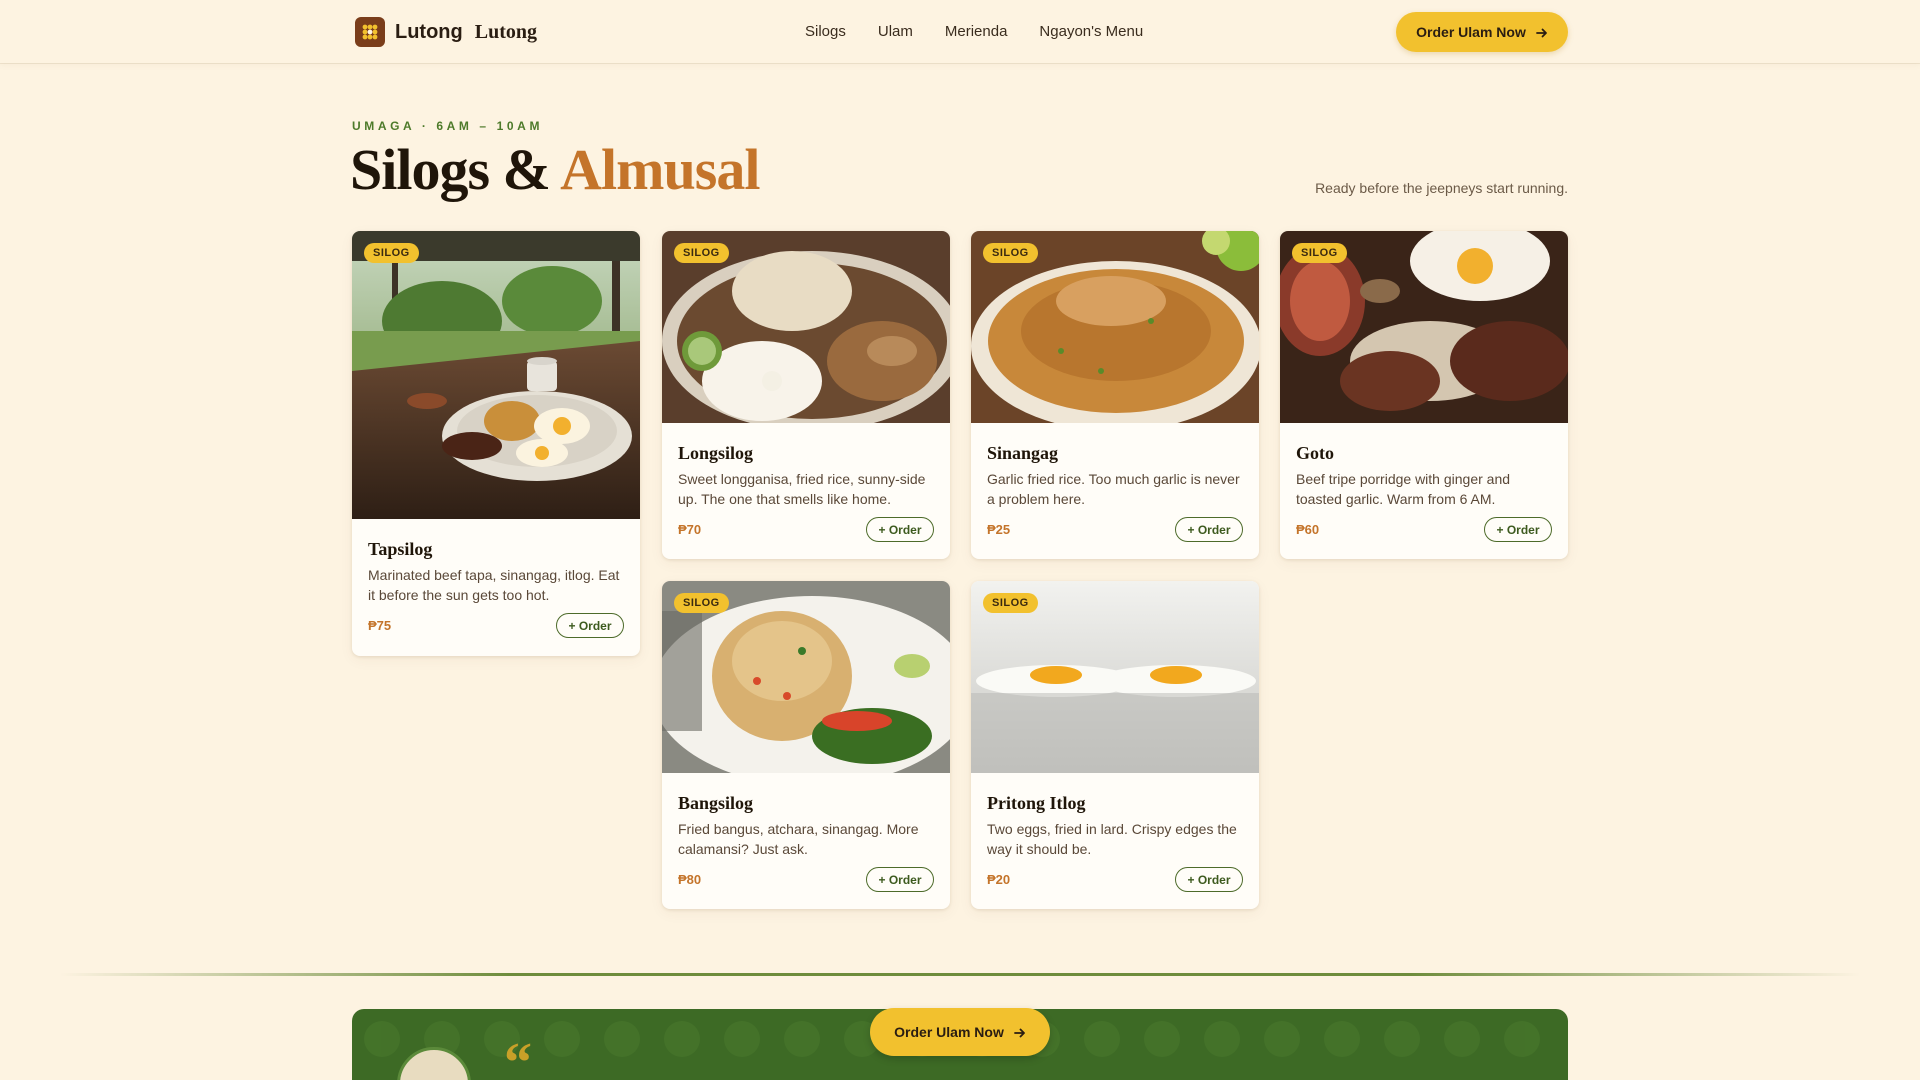 This screenshot has width=1920, height=1080. Describe the element at coordinates (1308, 529) in the screenshot. I see `card-price: ₱60` at that location.